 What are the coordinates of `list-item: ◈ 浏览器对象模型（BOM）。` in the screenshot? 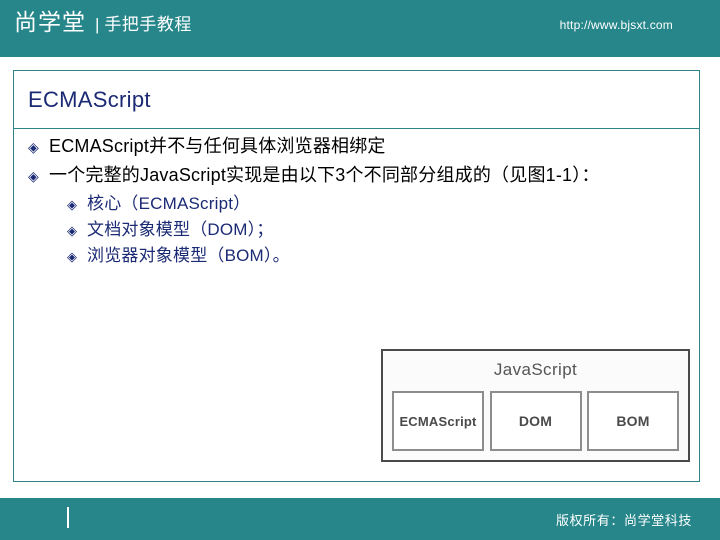 It's located at (356, 255).